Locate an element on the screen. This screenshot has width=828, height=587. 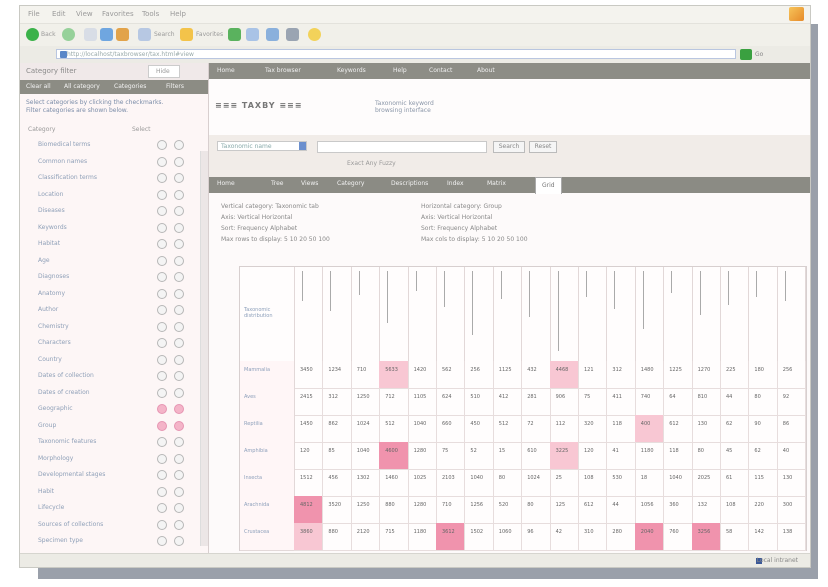
sidebar-tab-all: All category is located at coordinates (82, 86).